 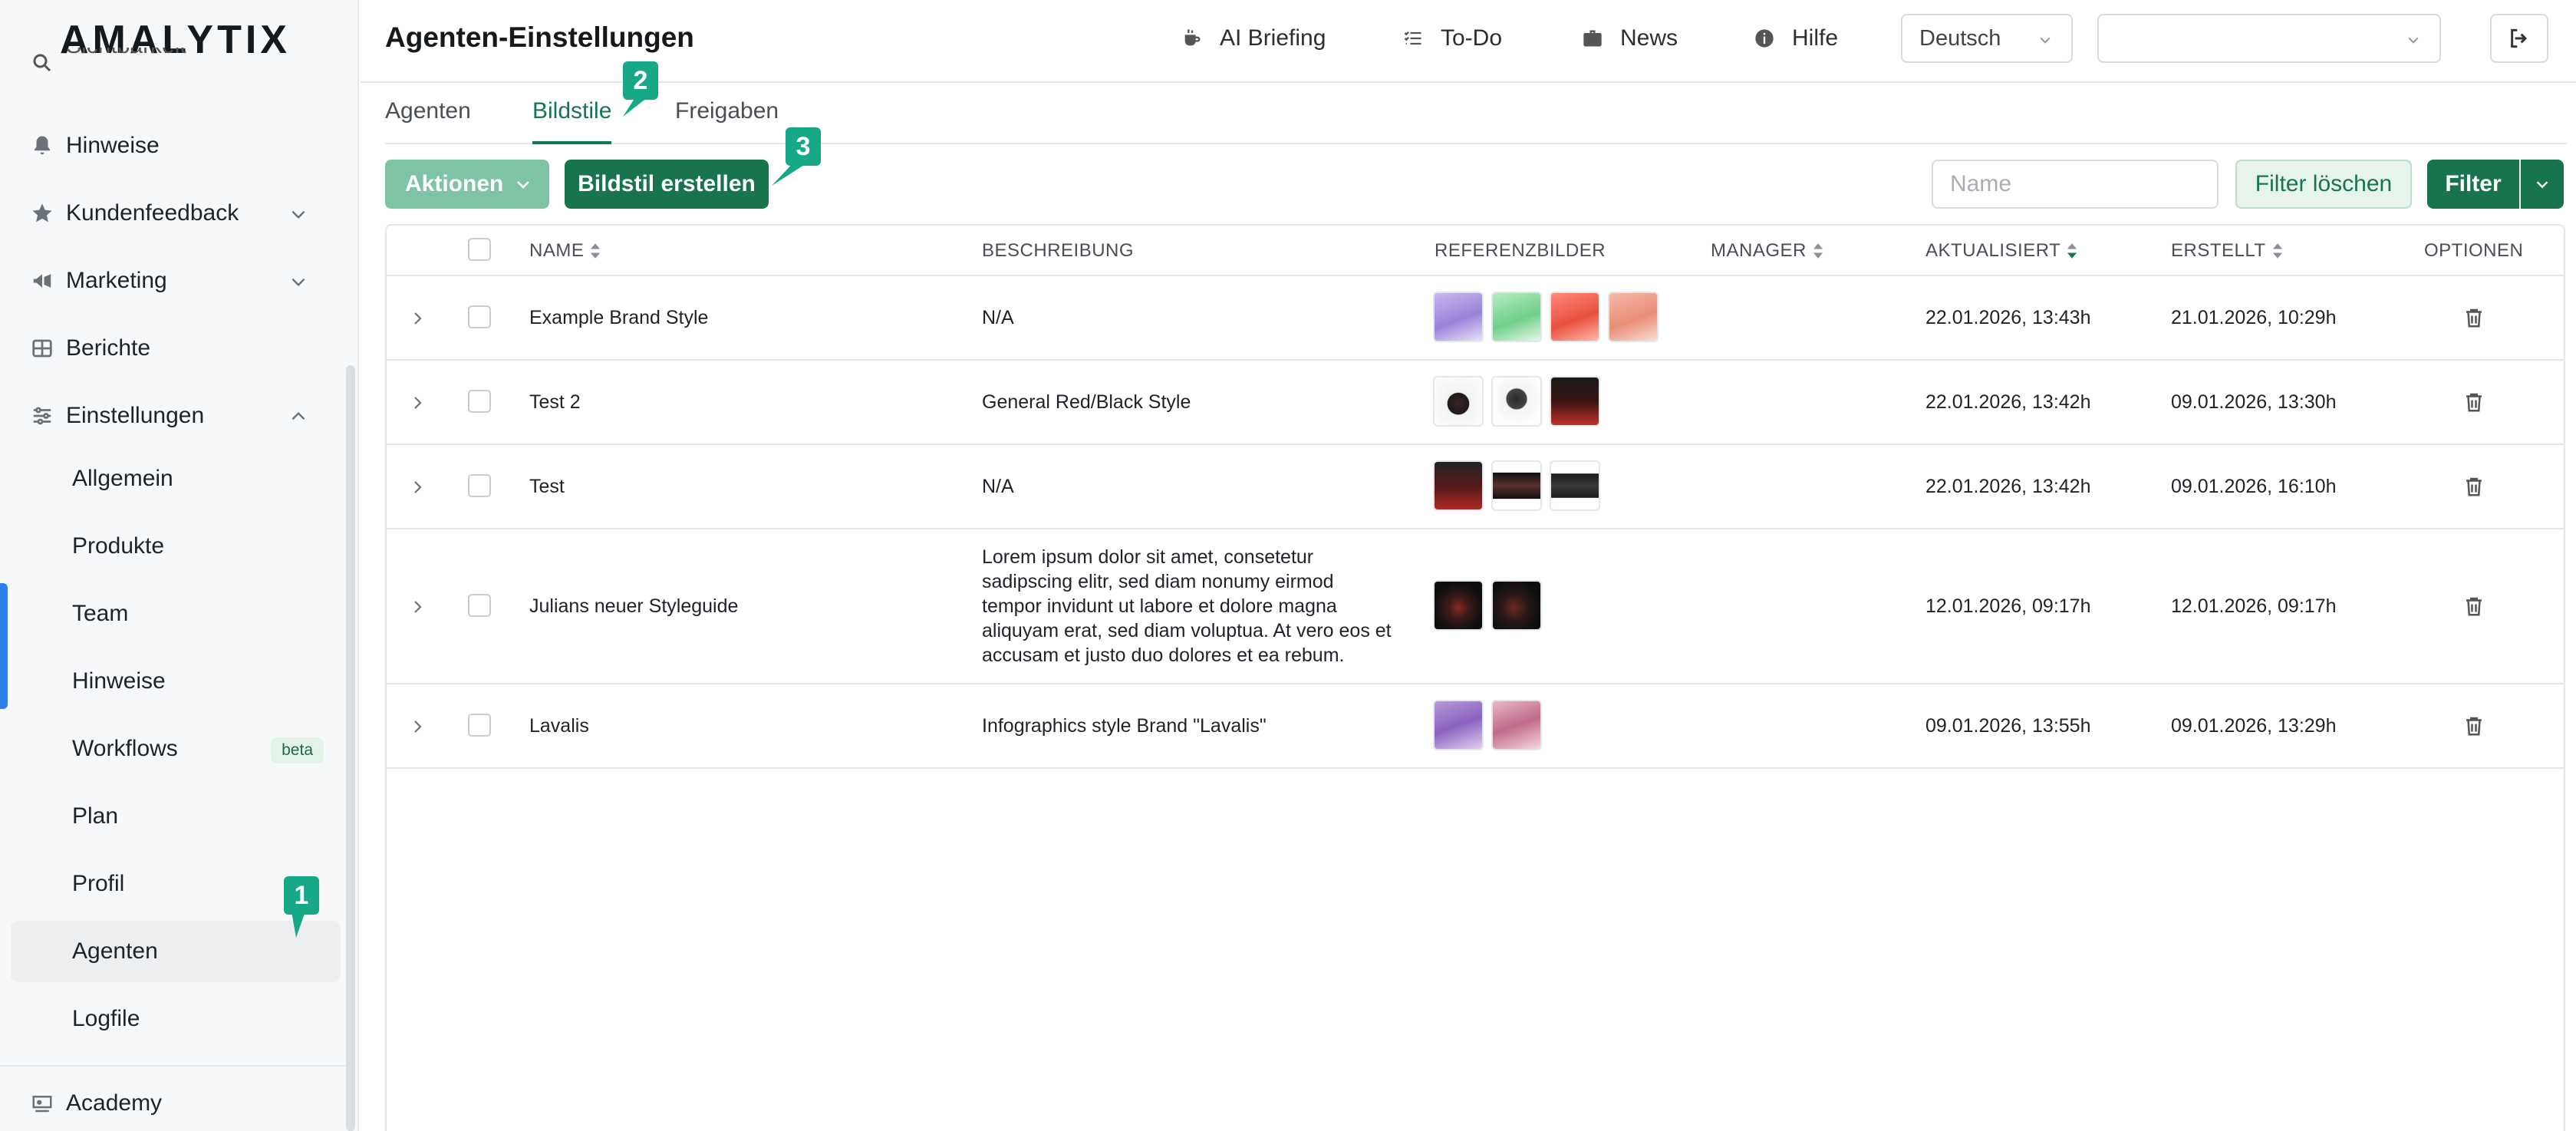 What do you see at coordinates (1253, 38) in the screenshot?
I see `nav-ai-briefing: AI Briefing` at bounding box center [1253, 38].